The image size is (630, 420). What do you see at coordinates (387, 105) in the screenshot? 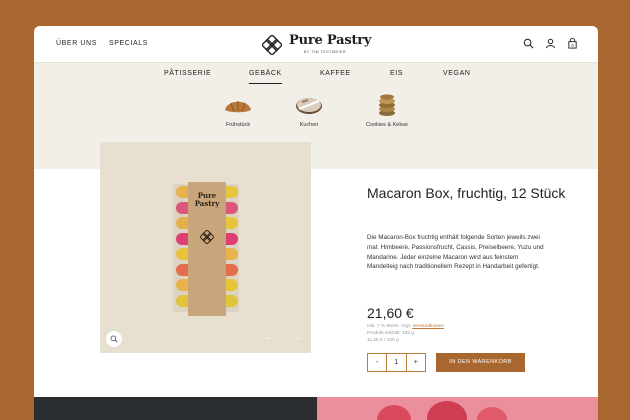
I see `cookies-icon` at bounding box center [387, 105].